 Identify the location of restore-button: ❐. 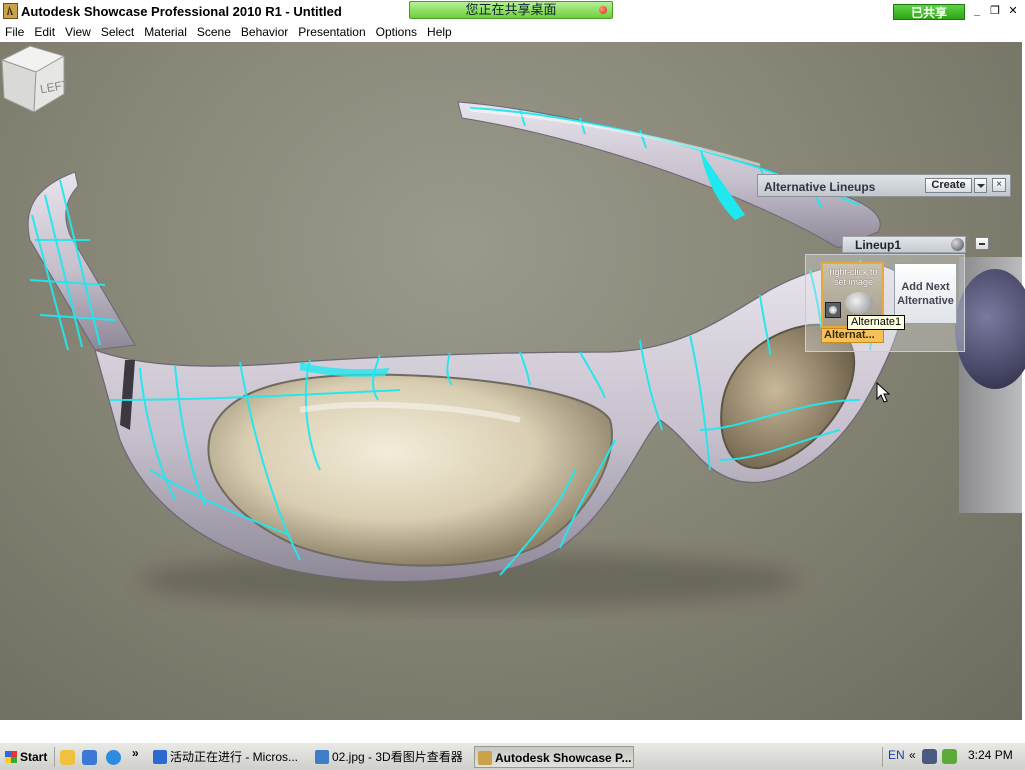
(995, 11).